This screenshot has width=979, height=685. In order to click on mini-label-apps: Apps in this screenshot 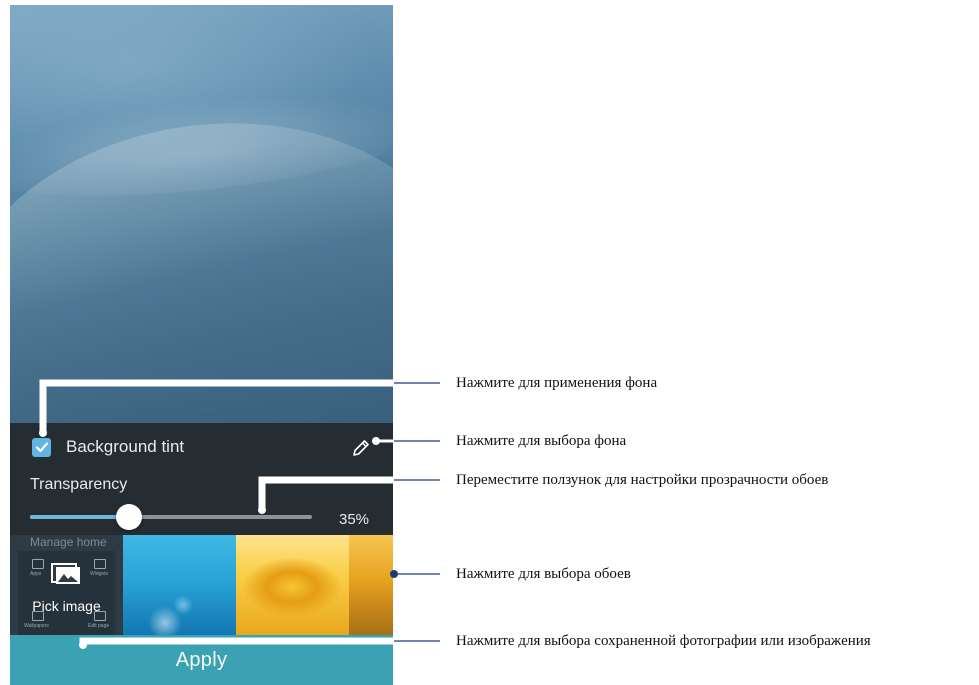, I will do `click(36, 574)`.